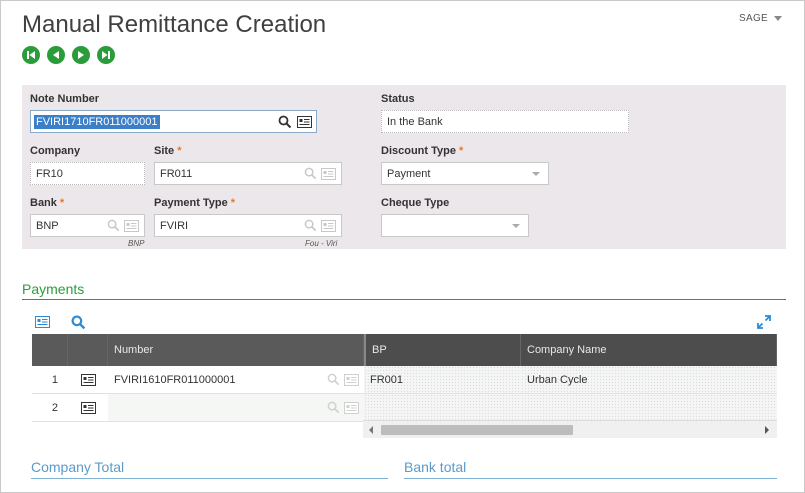  What do you see at coordinates (191, 203) in the screenshot?
I see `payment-type-label-text: Payment Type` at bounding box center [191, 203].